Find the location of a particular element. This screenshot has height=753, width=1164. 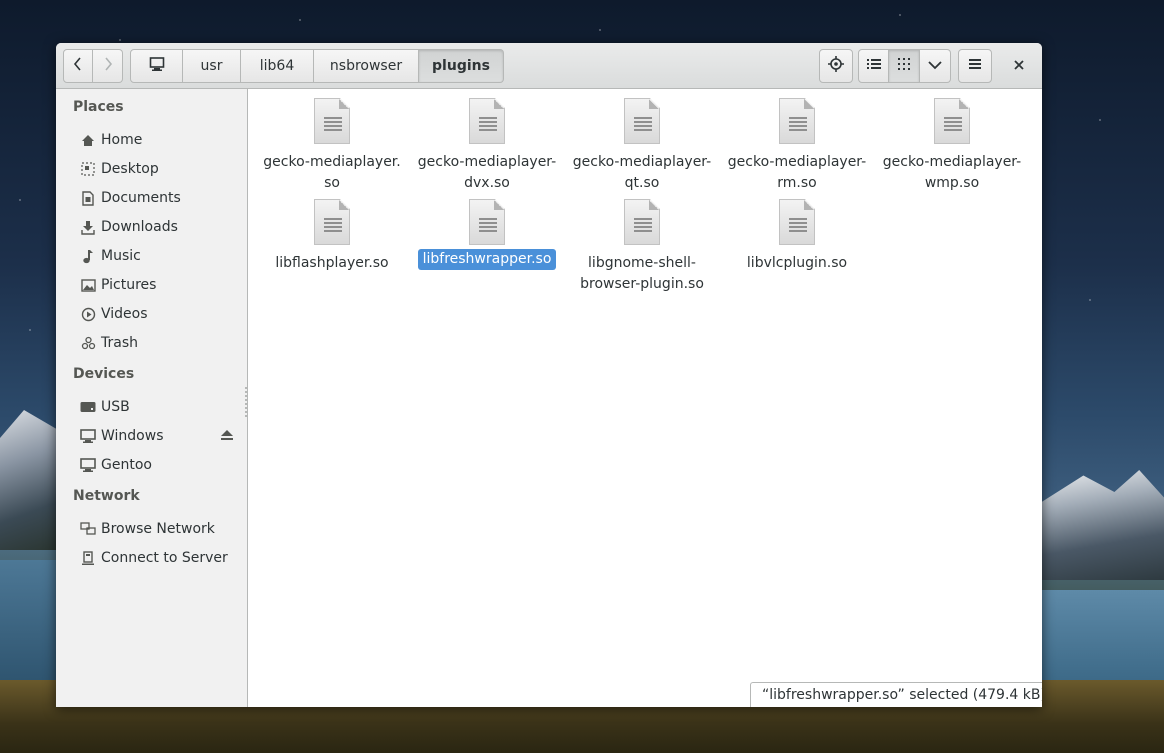

breadcrumb-computer is located at coordinates (156, 66).